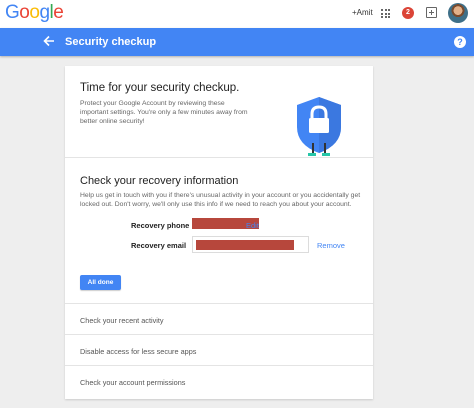 This screenshot has width=474, height=408. Describe the element at coordinates (362, 12) in the screenshot. I see `user-profile-link: +Amit` at that location.